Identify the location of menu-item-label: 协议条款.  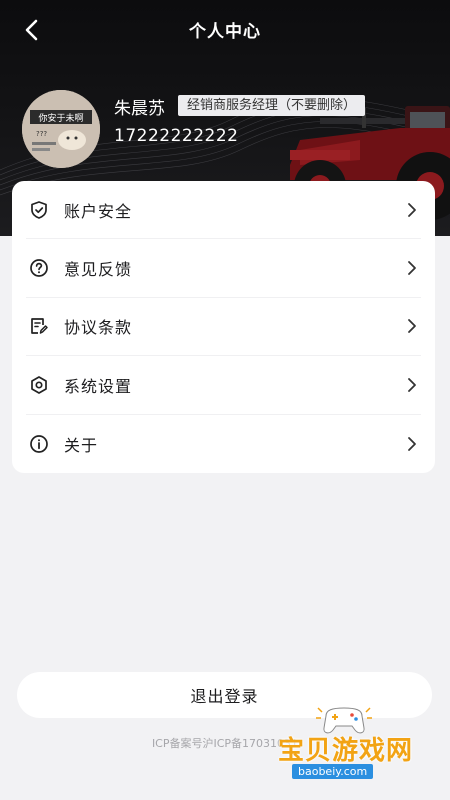
(98, 328).